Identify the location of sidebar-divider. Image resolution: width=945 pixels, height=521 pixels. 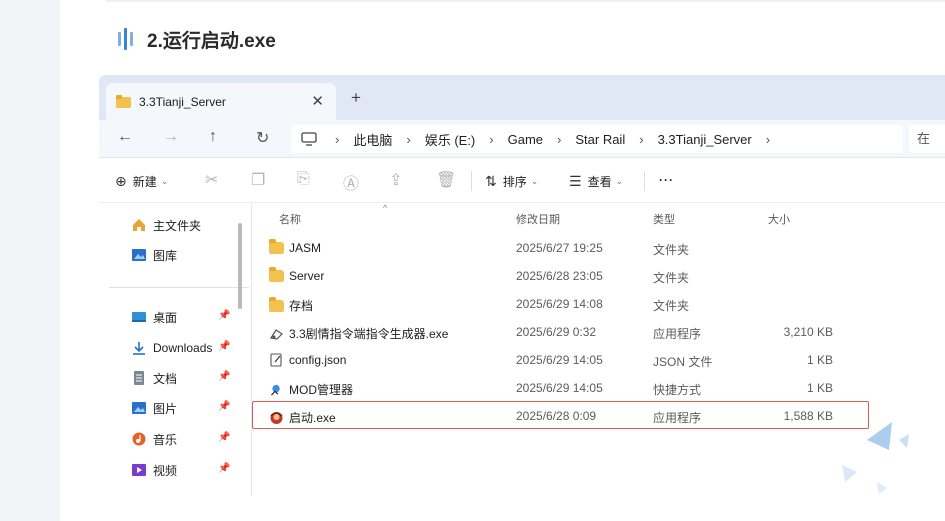
(179, 287).